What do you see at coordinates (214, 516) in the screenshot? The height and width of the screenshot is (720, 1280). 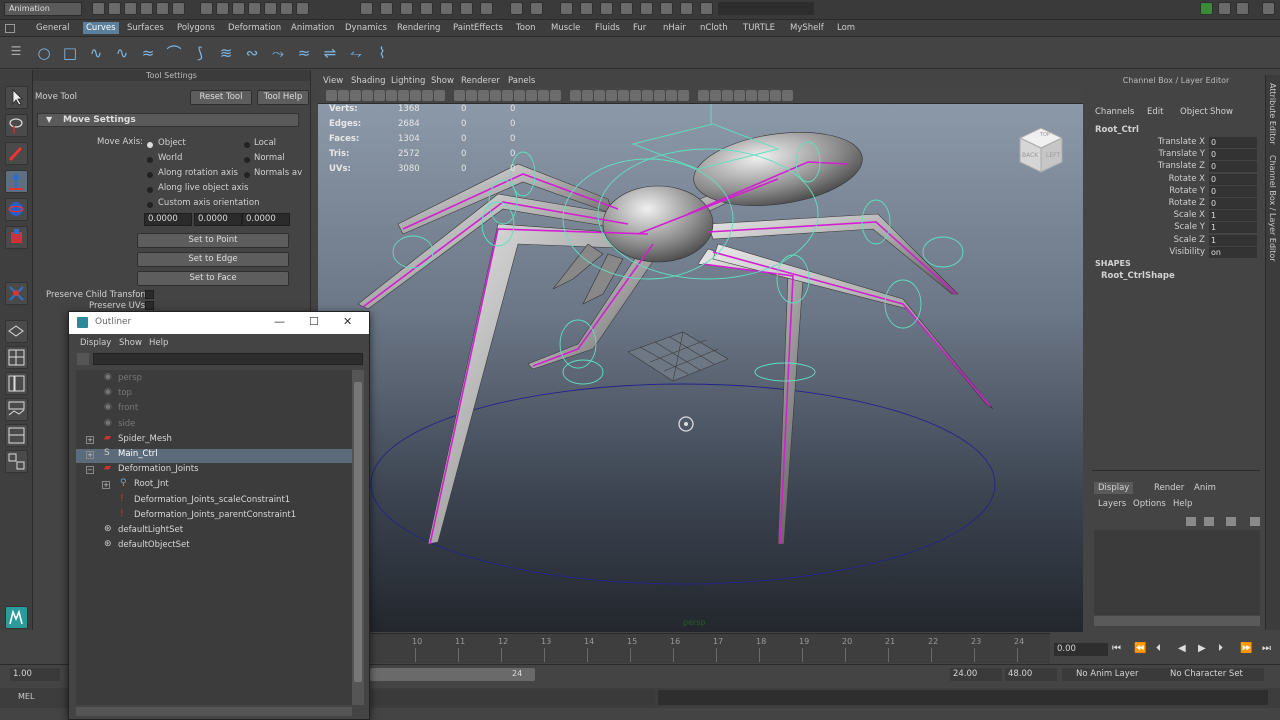 I see `outliner-item-Deformation_Joints_parentConstraint1: ! Deformation_Joints_parentConstraint1` at bounding box center [214, 516].